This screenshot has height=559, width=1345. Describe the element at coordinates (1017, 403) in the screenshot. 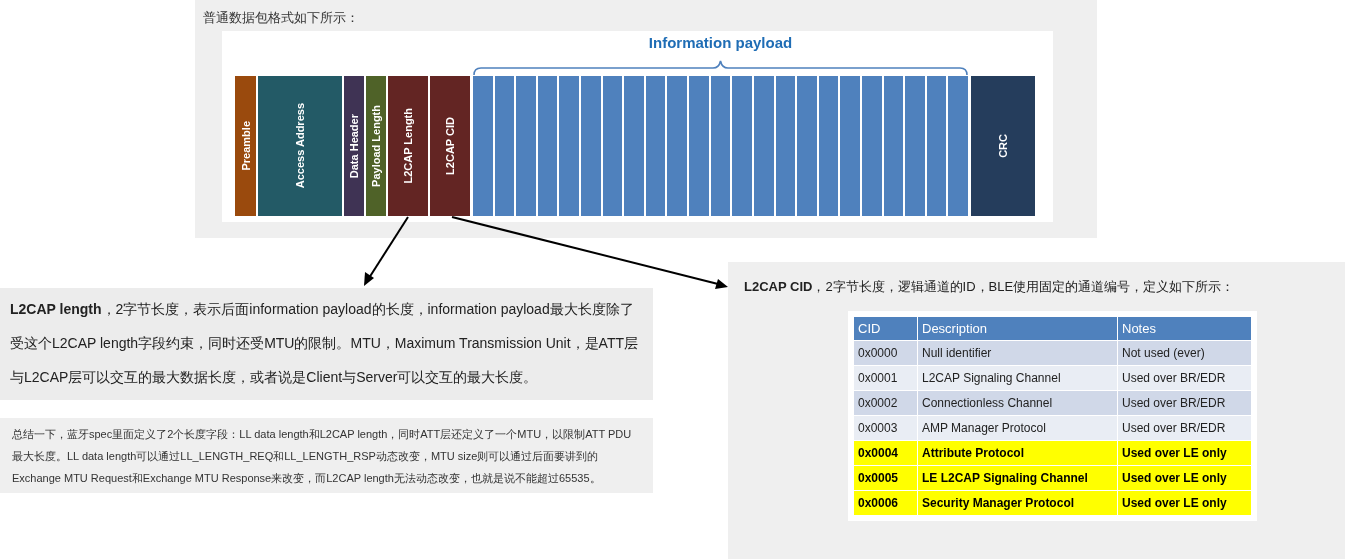

I see `table-cell: Connectionless Channel` at that location.